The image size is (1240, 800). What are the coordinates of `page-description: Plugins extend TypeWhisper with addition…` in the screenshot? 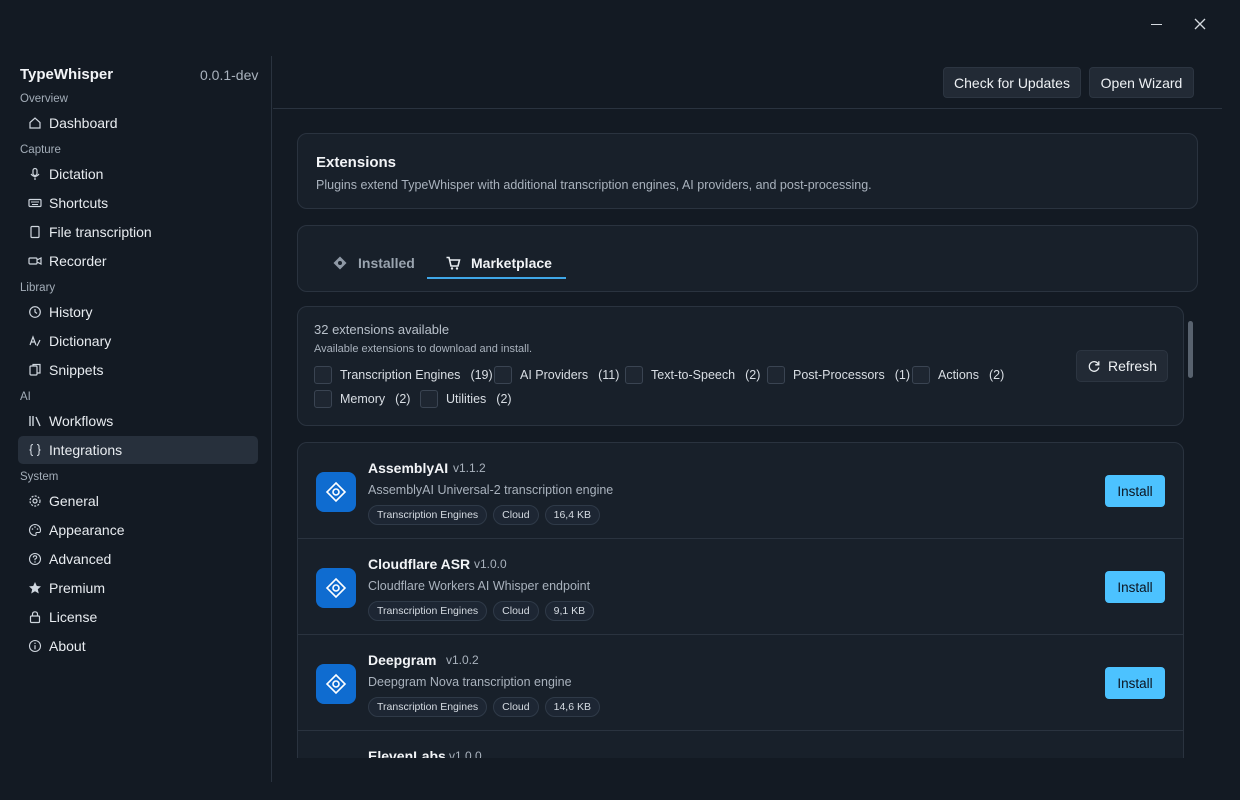 It's located at (594, 185).